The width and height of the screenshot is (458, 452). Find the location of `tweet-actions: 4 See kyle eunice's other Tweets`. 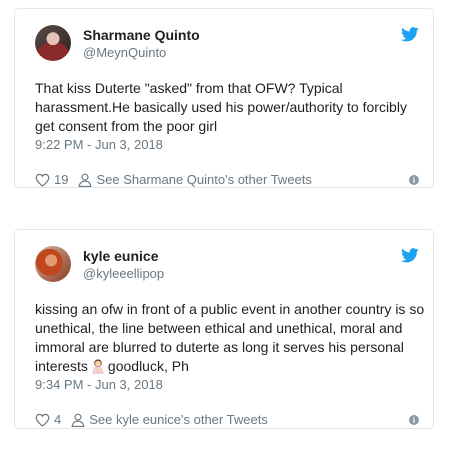

tweet-actions: 4 See kyle eunice's other Tweets is located at coordinates (227, 420).